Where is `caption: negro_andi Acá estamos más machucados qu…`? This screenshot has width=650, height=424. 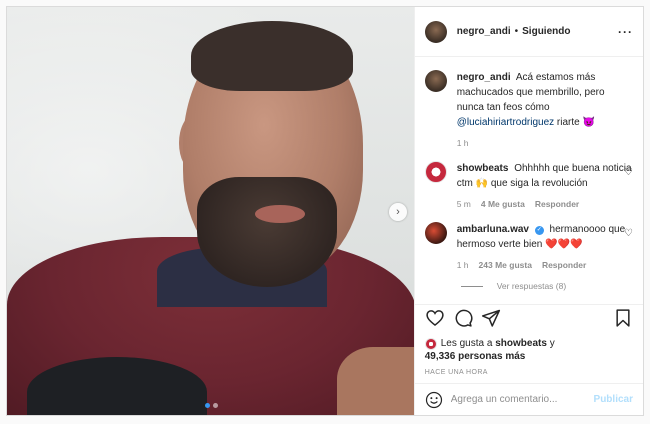 caption: negro_andi Acá estamos más machucados qu… is located at coordinates (528, 110).